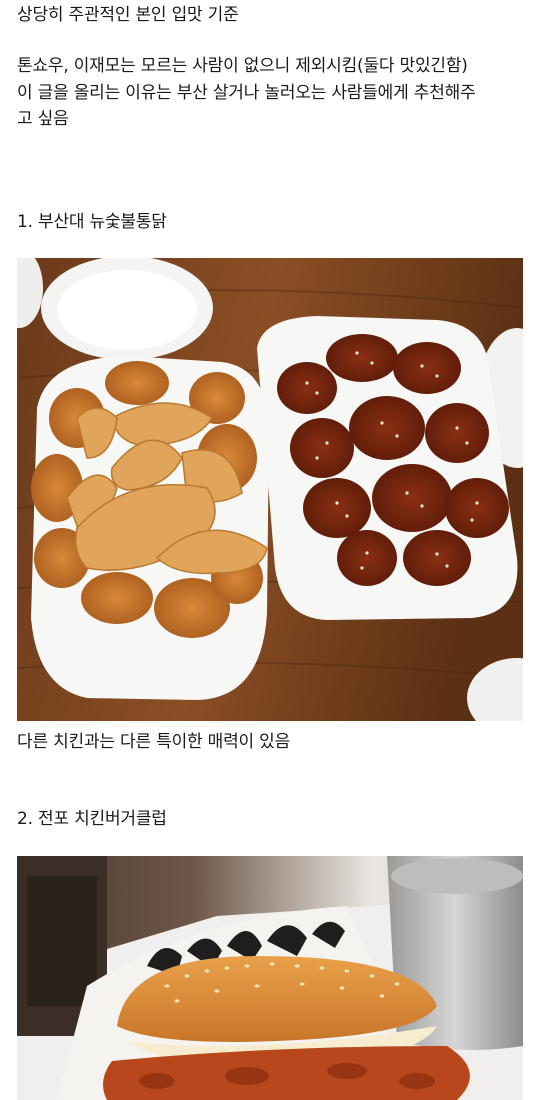  What do you see at coordinates (242, 66) in the screenshot?
I see `note-line-1: 톤쇼우, 이재모는 모르는 사람이 없으니 제외시킴(둘다 맛있긴함)` at bounding box center [242, 66].